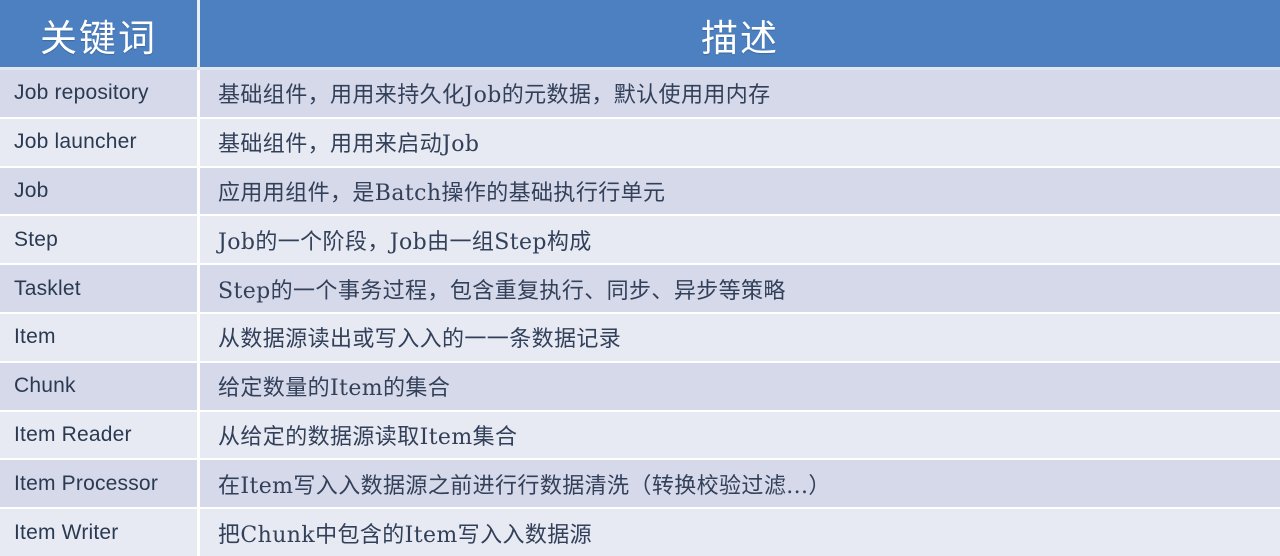 This screenshot has height=556, width=1280. Describe the element at coordinates (100, 288) in the screenshot. I see `cell-keyword: Tasklet` at that location.